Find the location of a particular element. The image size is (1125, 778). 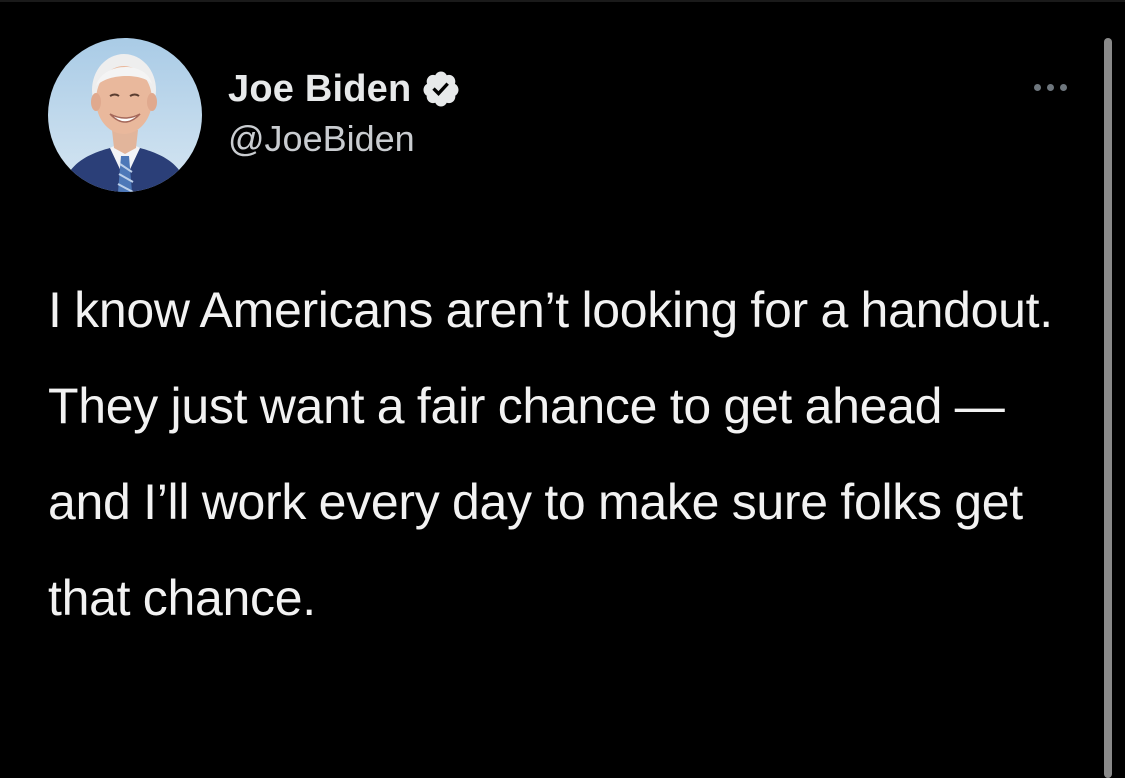

more-options-button is located at coordinates (1050, 87).